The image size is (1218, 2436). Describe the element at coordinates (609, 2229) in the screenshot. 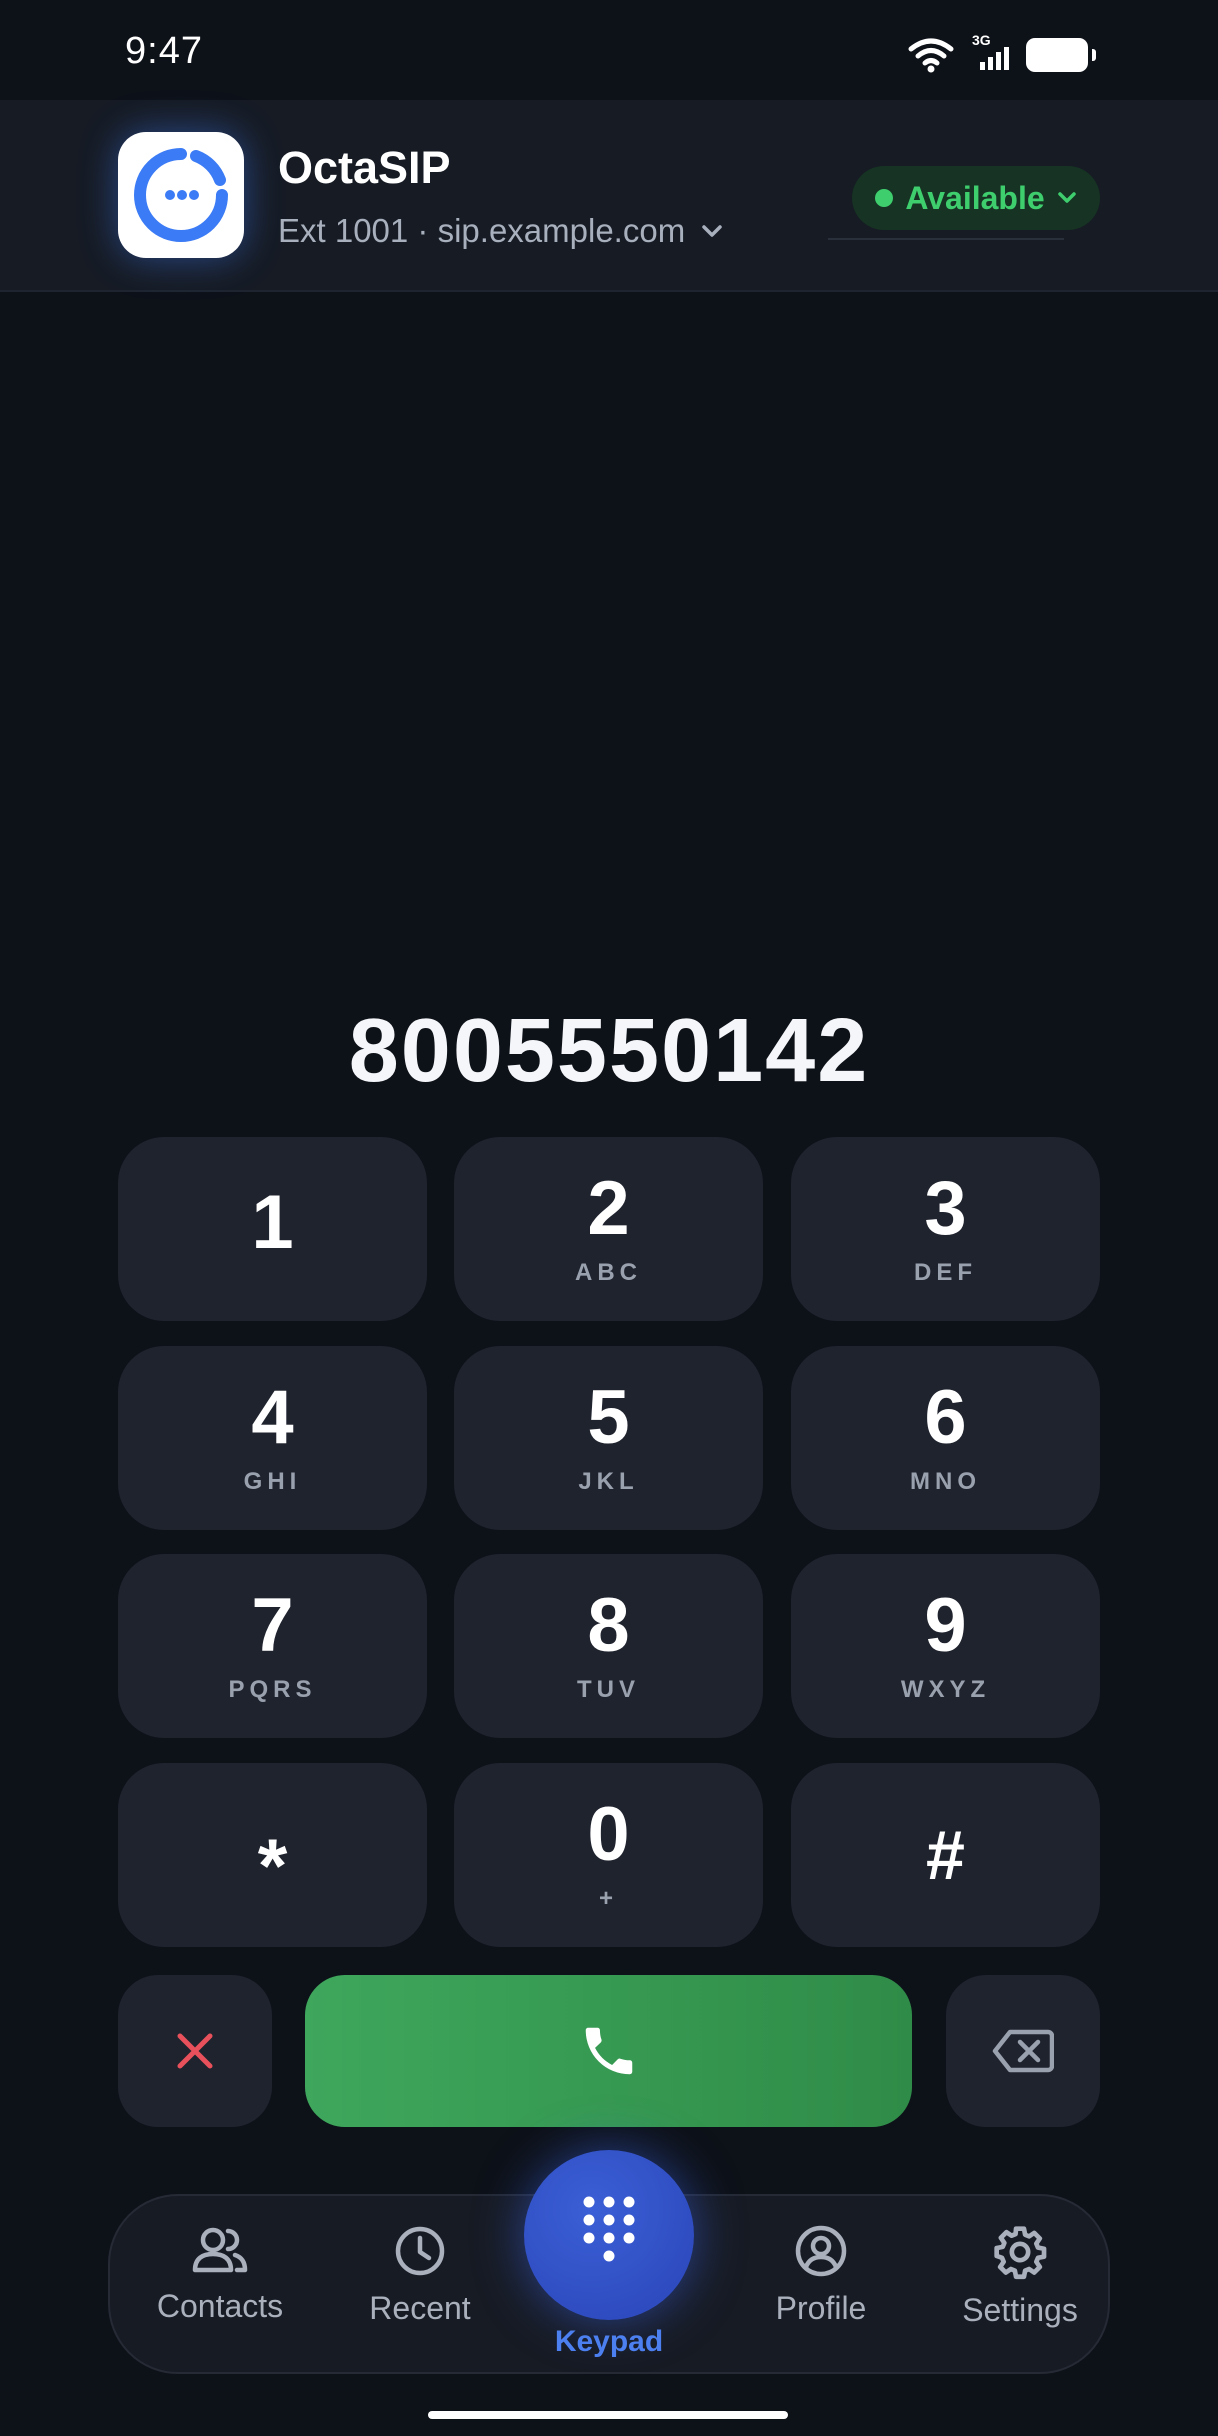

I see `dialpad-icon` at that location.